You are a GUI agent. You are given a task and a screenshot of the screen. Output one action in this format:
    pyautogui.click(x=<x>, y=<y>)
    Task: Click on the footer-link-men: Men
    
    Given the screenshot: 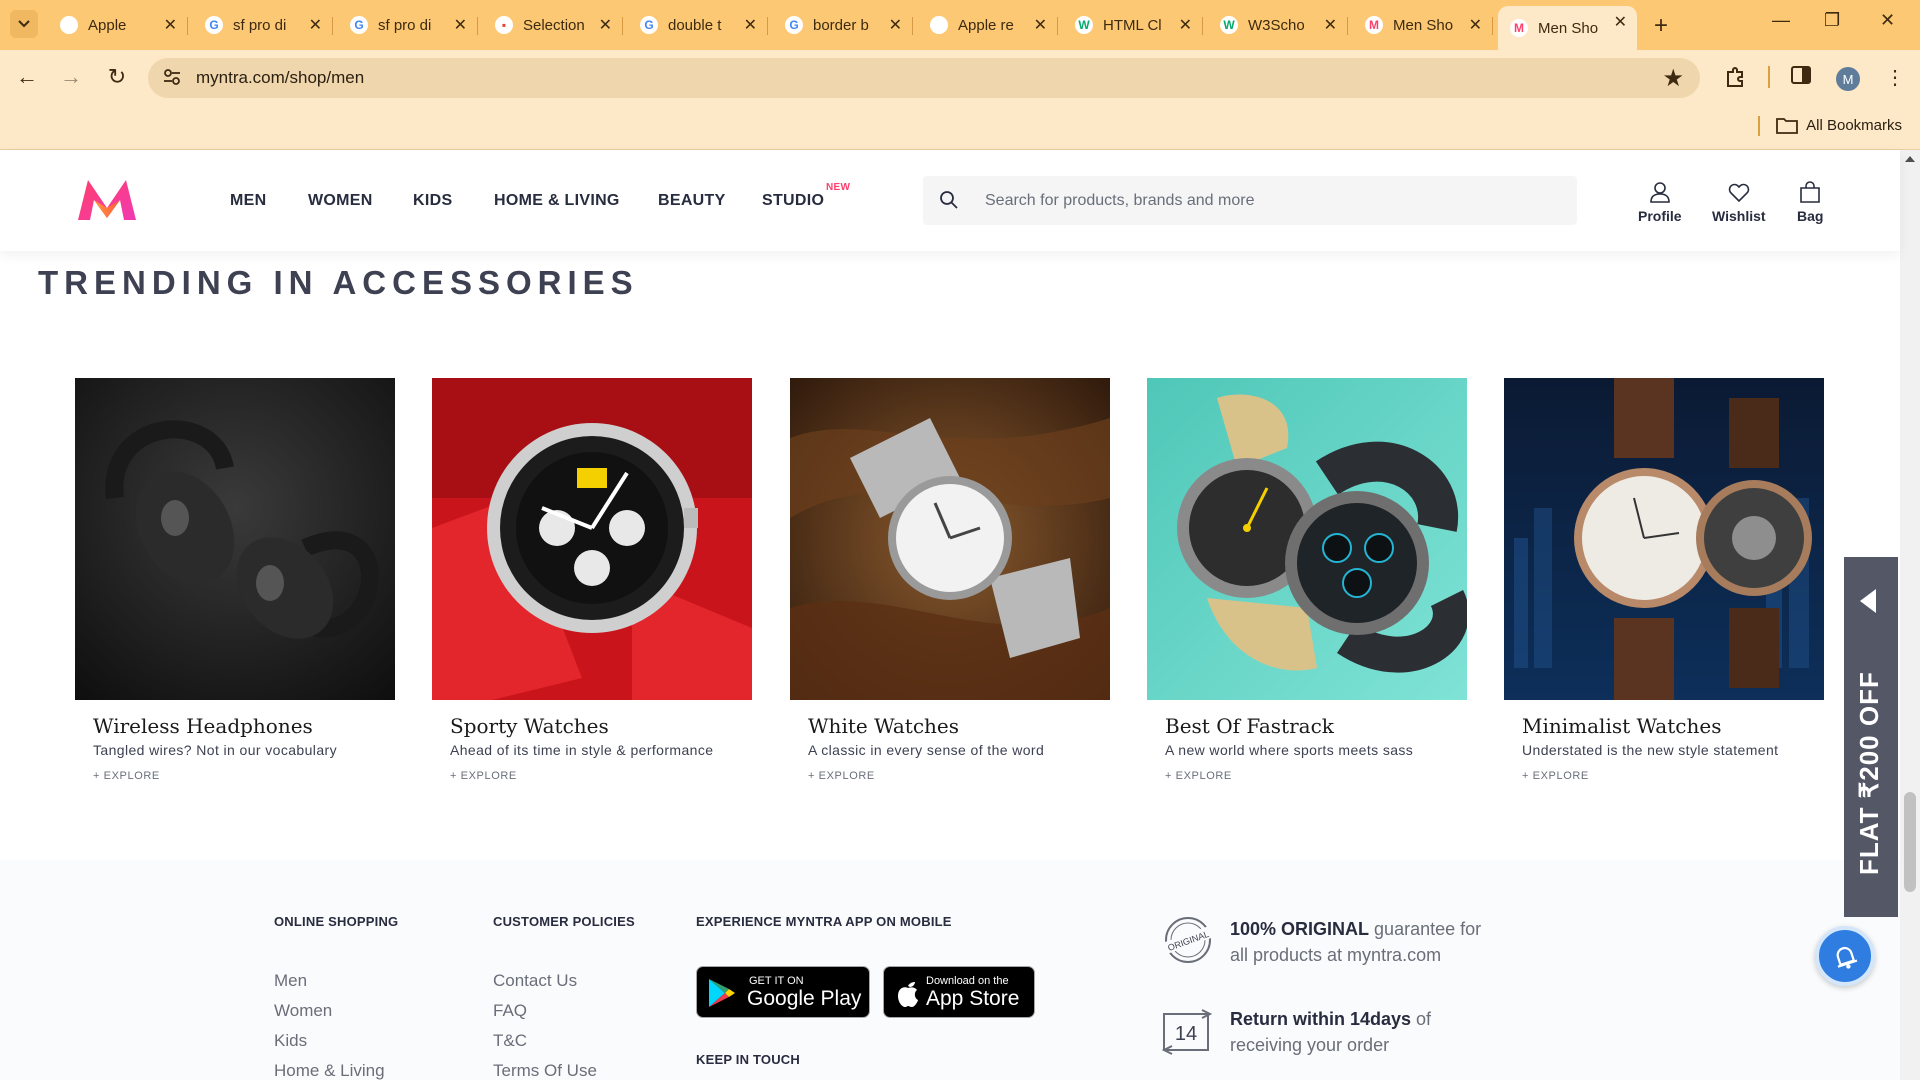 What is the action you would take?
    pyautogui.click(x=329, y=981)
    